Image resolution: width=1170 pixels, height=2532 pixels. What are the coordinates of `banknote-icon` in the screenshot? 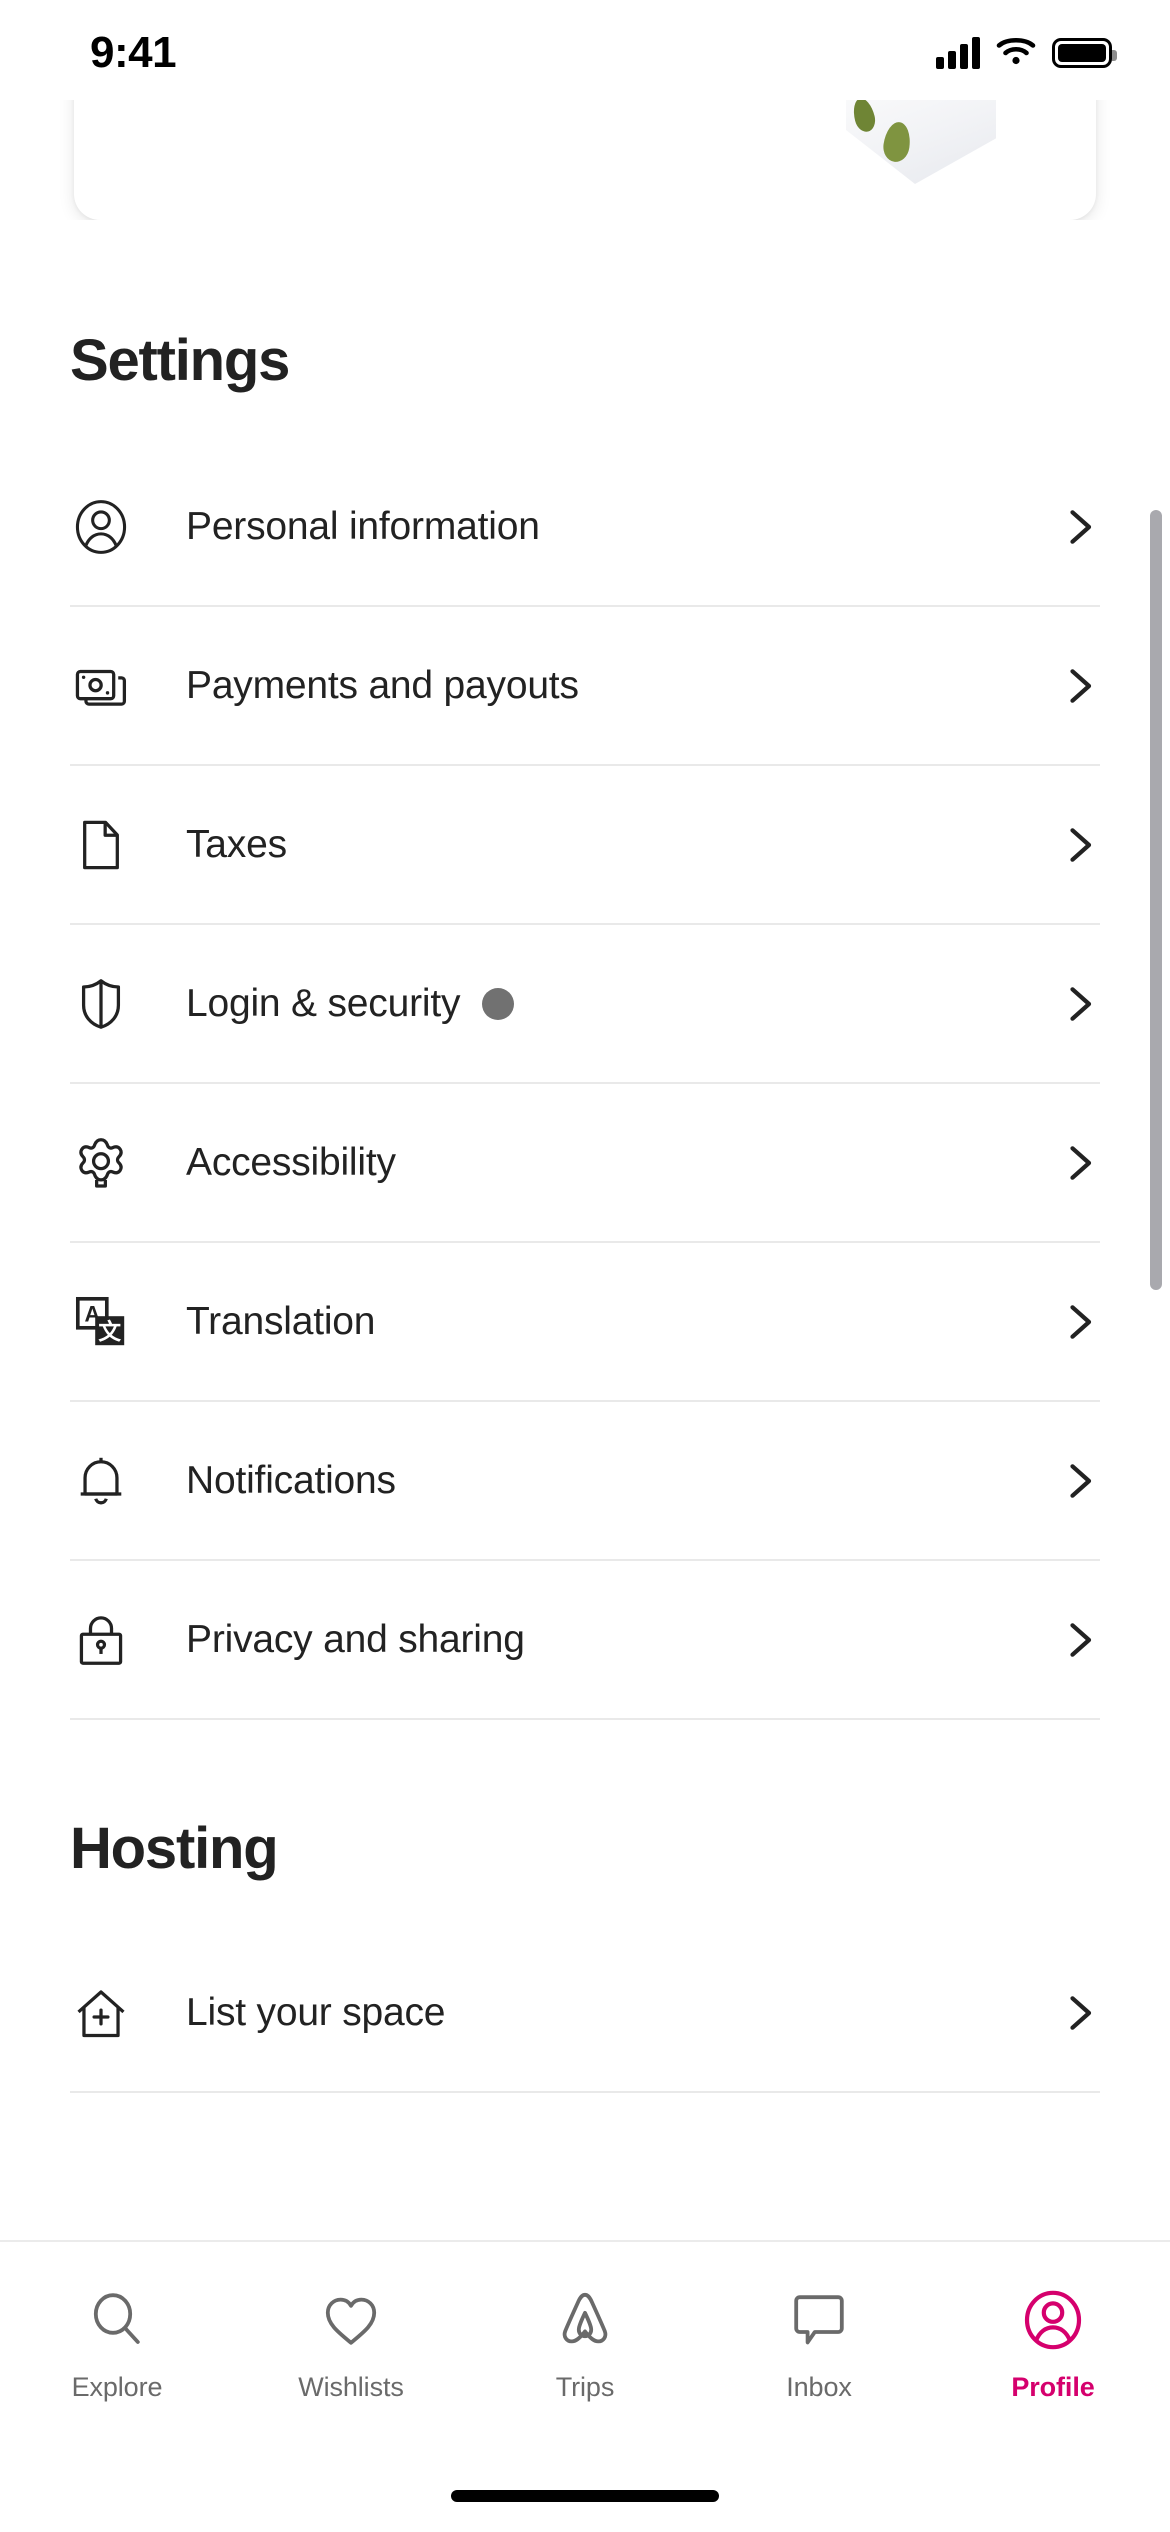 It's located at (101, 686).